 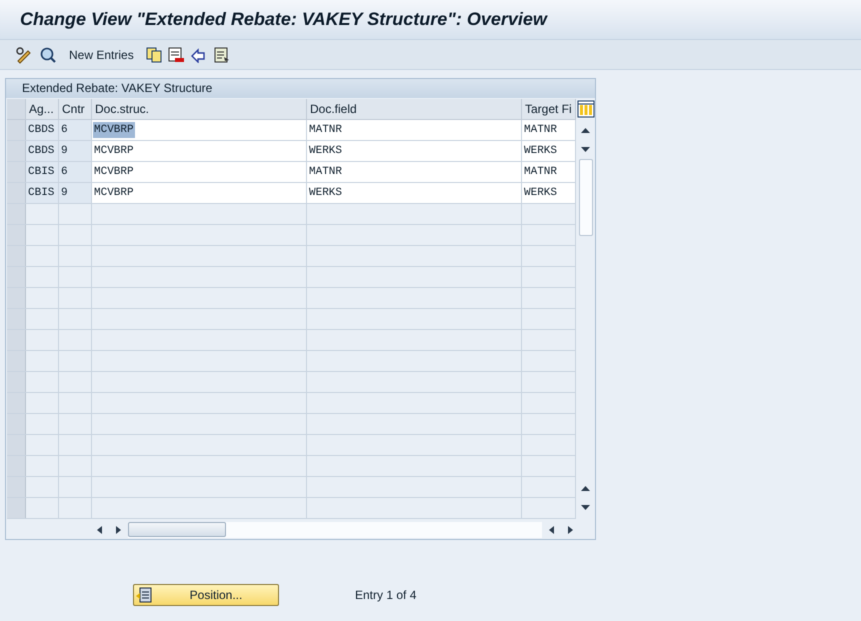 What do you see at coordinates (585, 109) in the screenshot?
I see `column-settings-icon` at bounding box center [585, 109].